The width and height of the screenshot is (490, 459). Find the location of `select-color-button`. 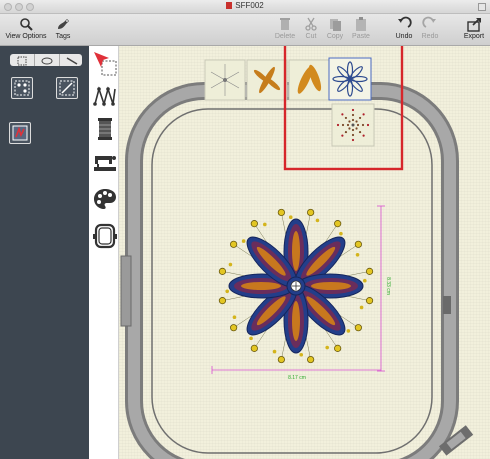

select-color-button is located at coordinates (20, 133).